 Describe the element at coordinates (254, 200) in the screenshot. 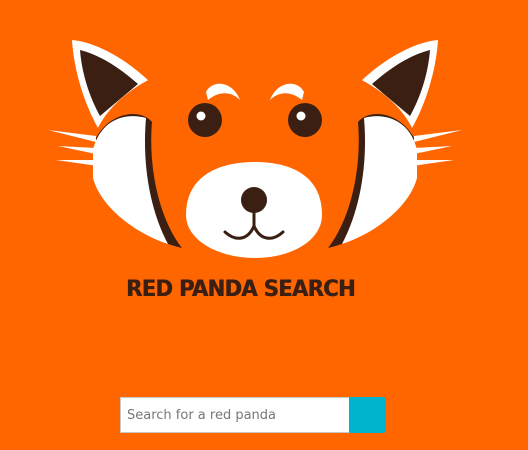

I see `nose` at that location.